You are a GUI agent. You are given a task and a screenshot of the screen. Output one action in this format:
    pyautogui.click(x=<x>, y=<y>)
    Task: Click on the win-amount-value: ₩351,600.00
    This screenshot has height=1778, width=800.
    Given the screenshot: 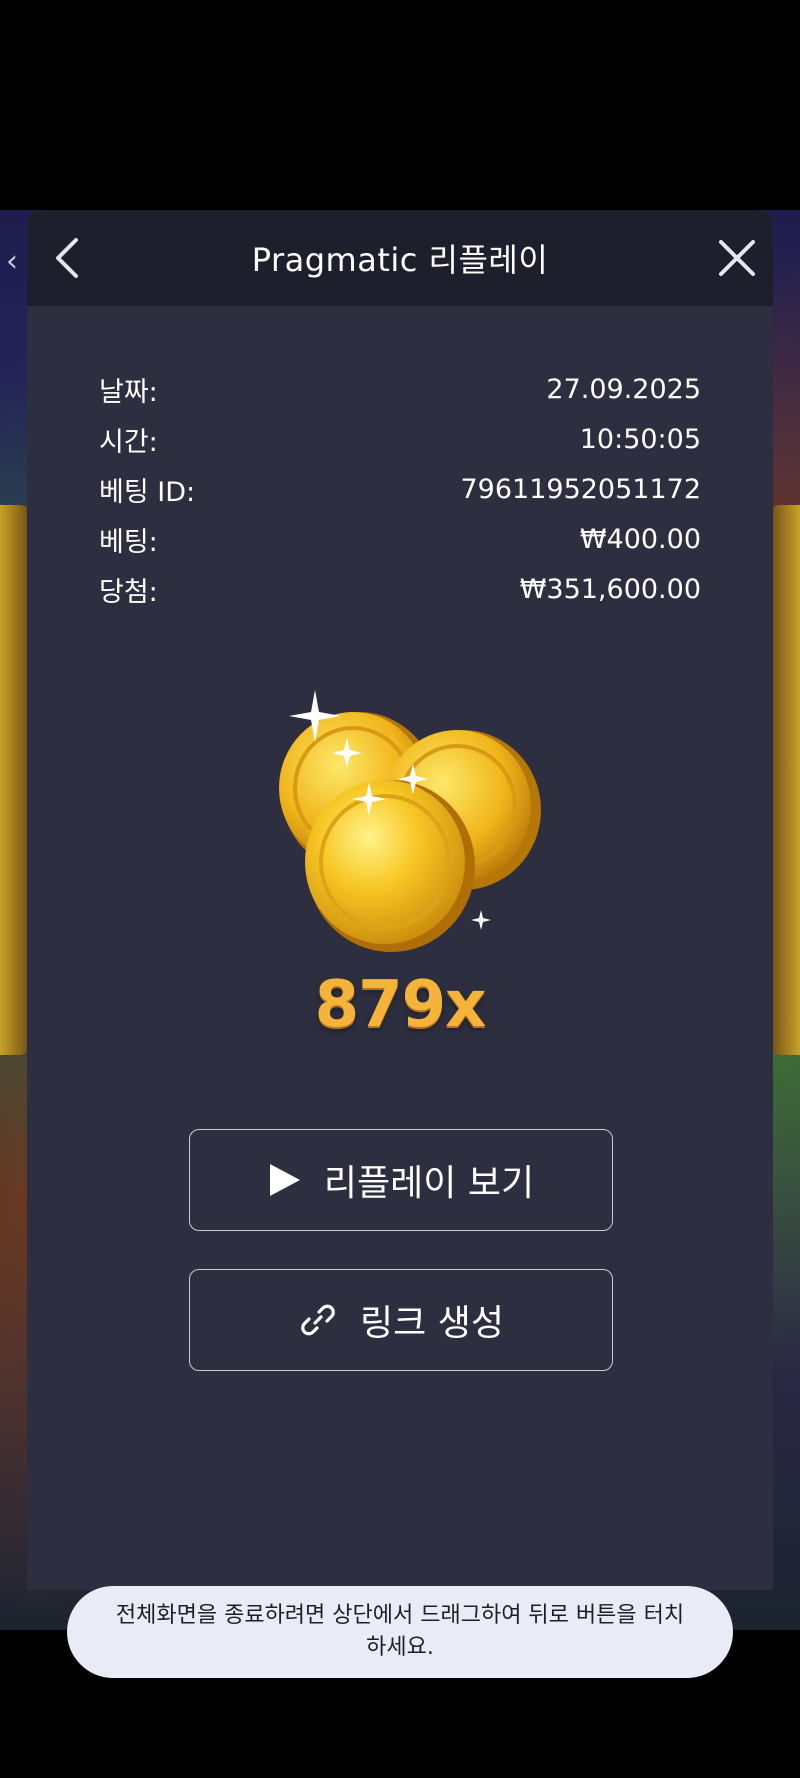 What is the action you would take?
    pyautogui.click(x=610, y=589)
    